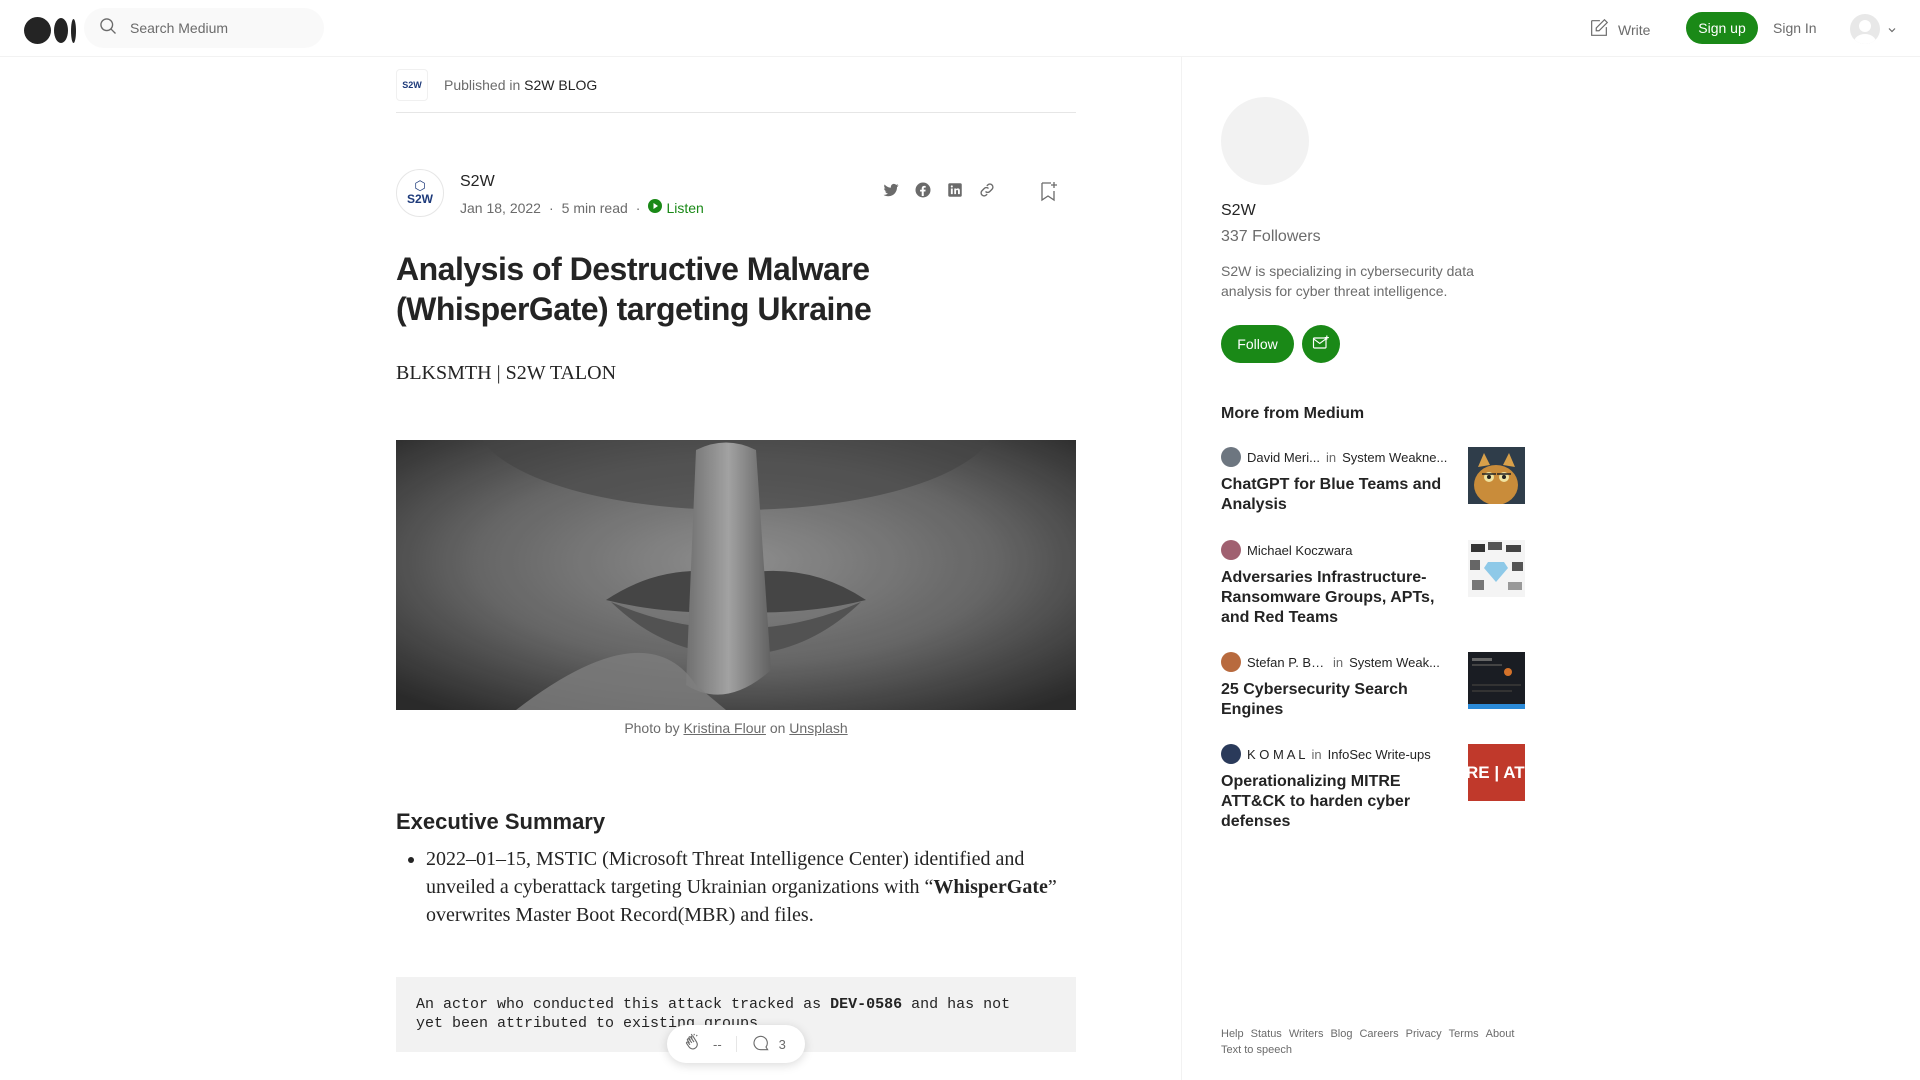  I want to click on rec-author: Michael Koczwara, so click(1300, 550).